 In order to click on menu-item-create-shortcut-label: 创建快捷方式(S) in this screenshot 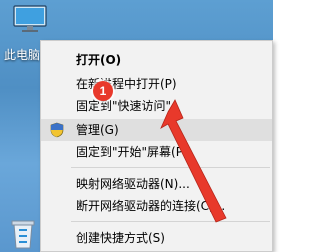, I will do `click(120, 238)`.